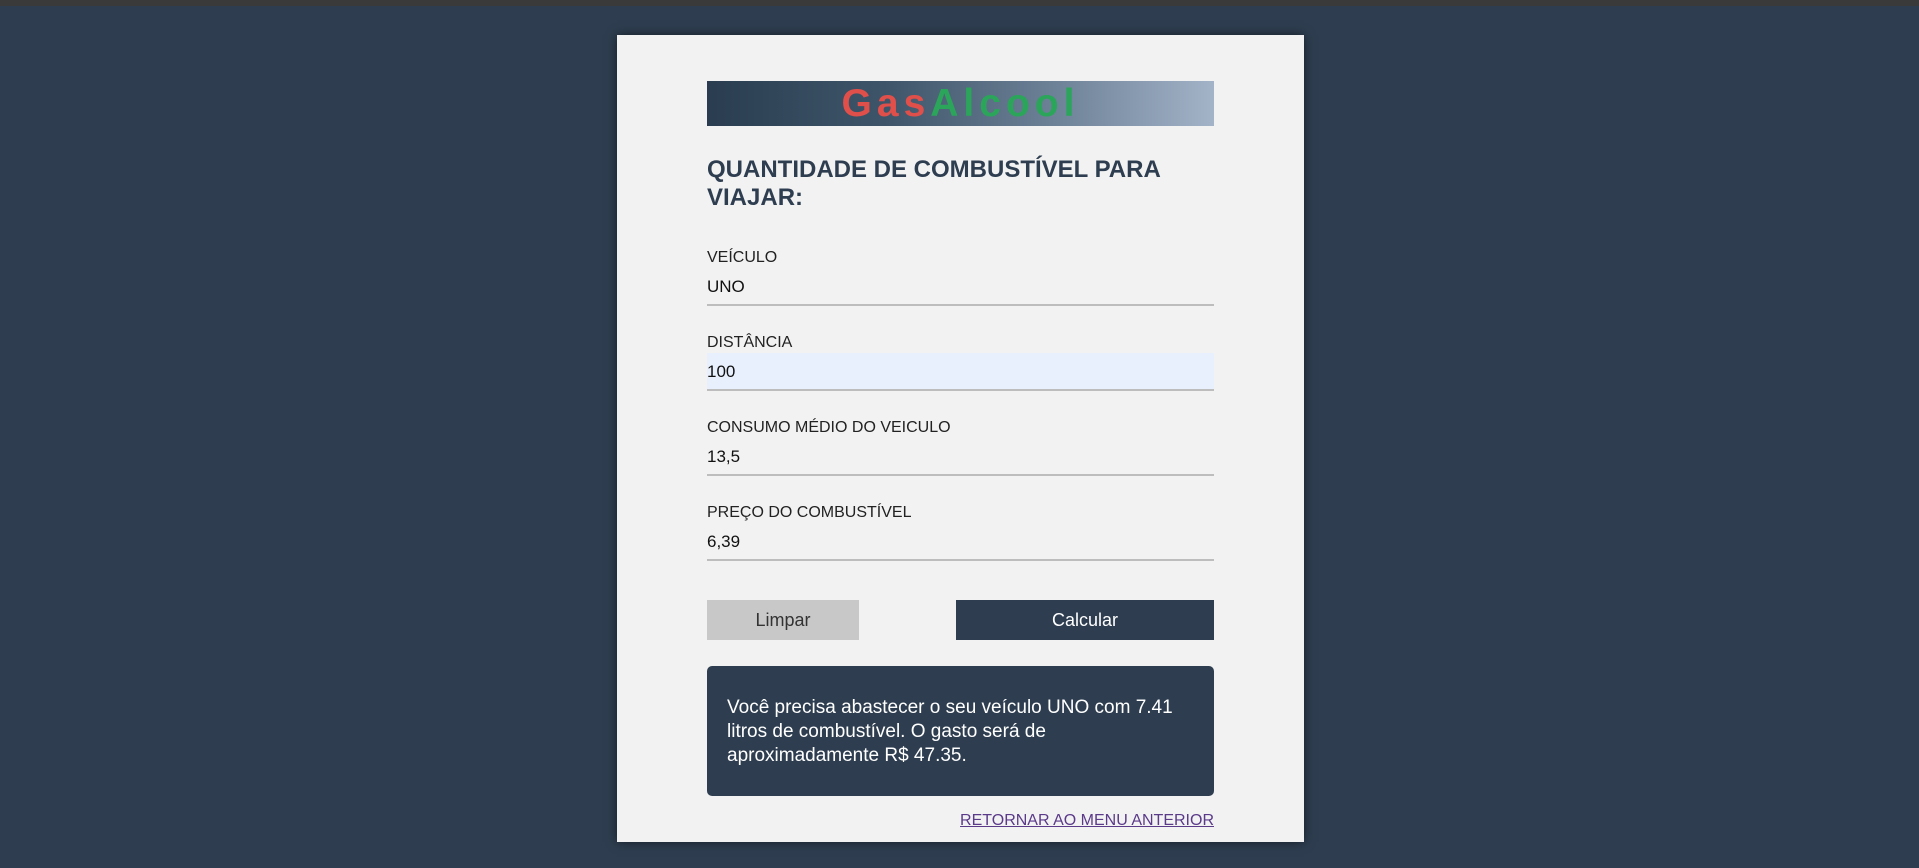  What do you see at coordinates (742, 257) in the screenshot?
I see `vehicle-label: VEÍCULO` at bounding box center [742, 257].